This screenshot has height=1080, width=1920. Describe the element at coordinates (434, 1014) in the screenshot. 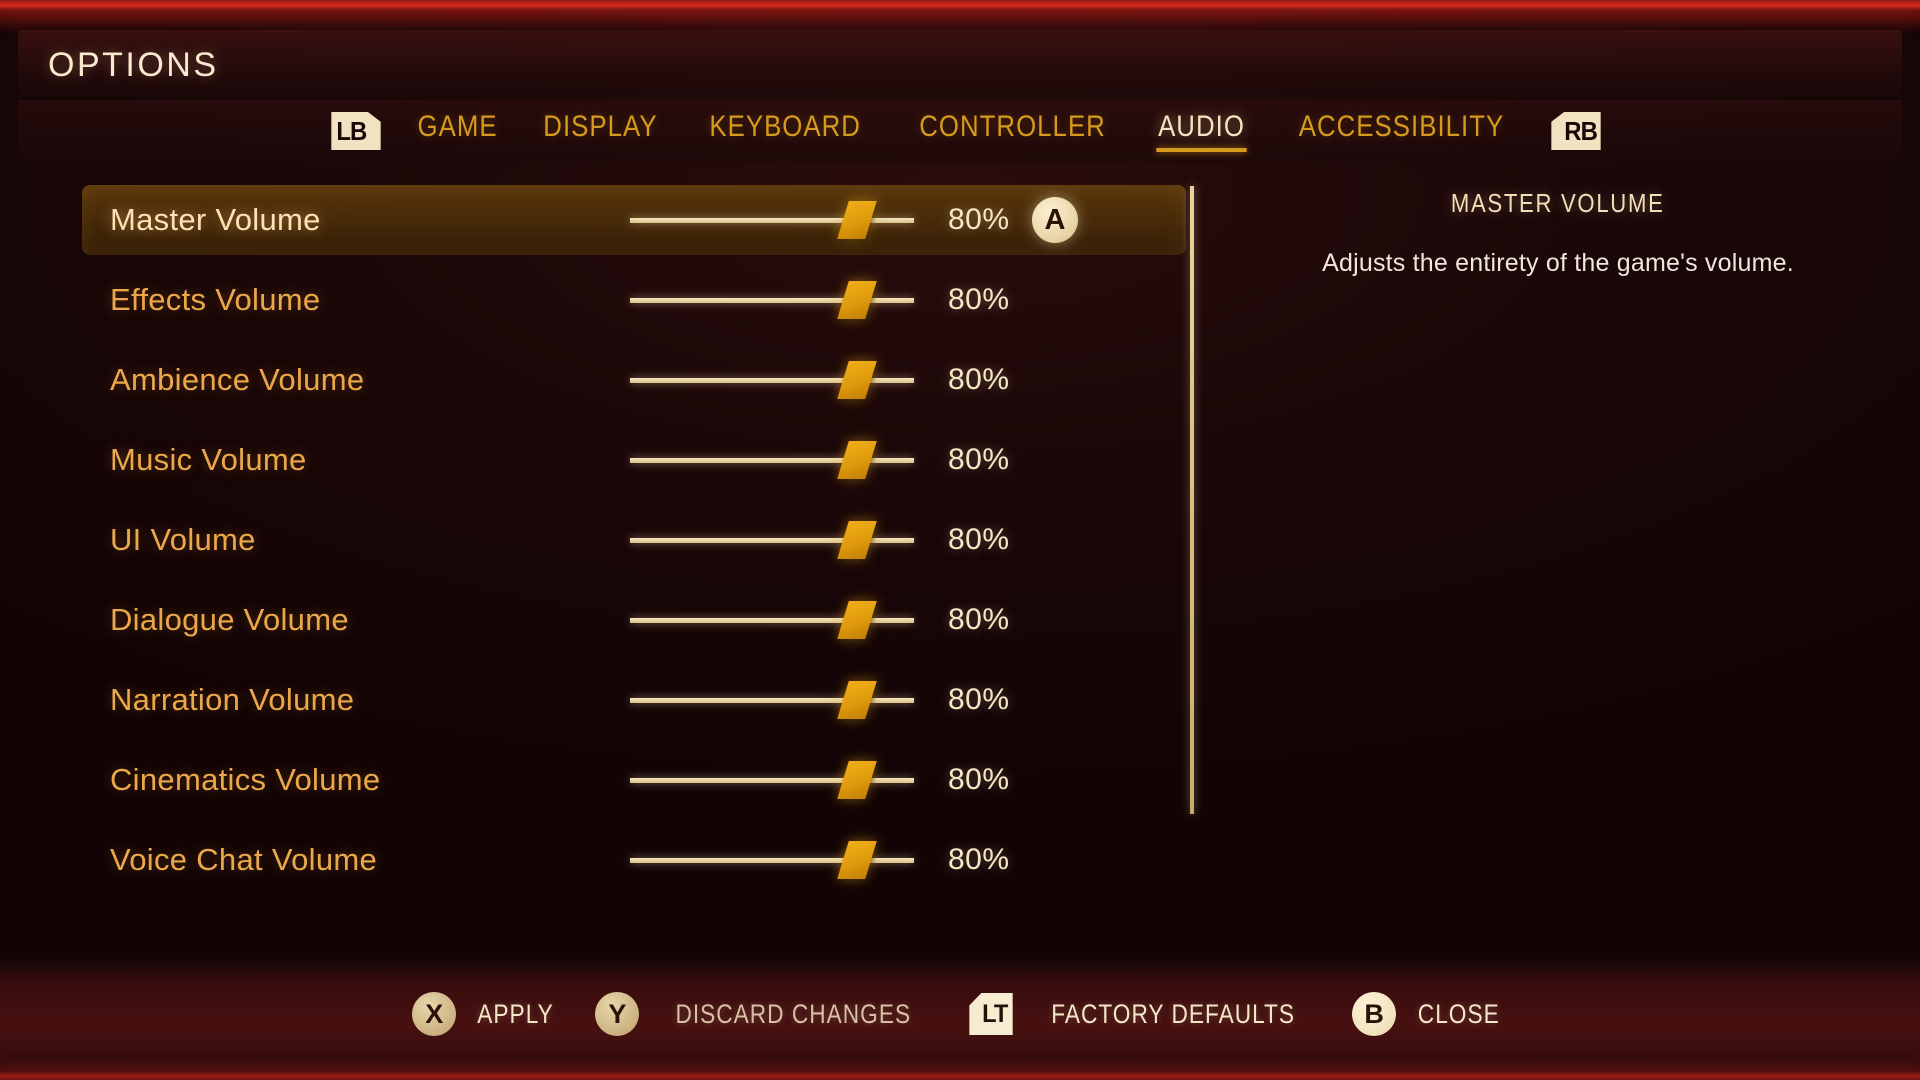

I see `x-button-icon: X` at that location.